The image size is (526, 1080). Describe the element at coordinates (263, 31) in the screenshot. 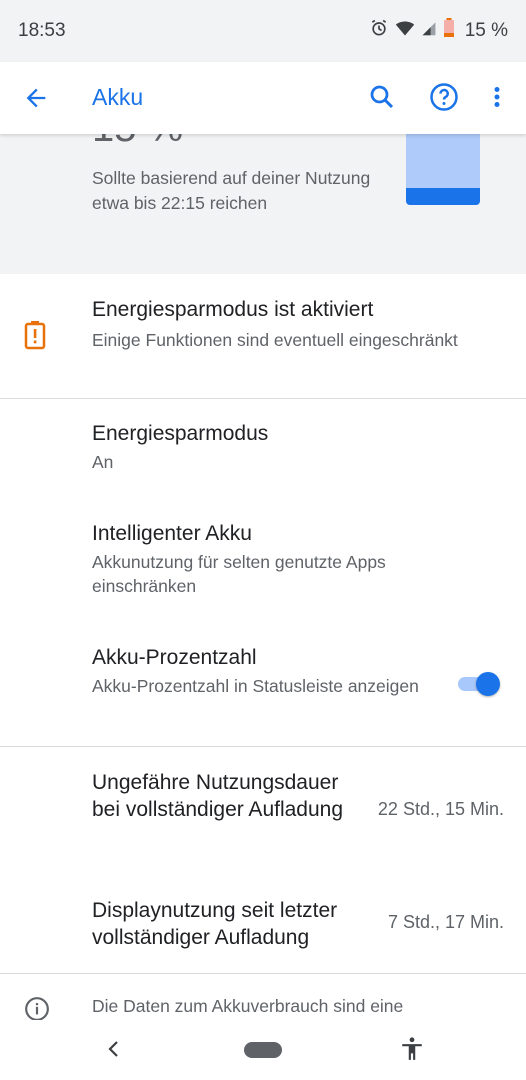

I see `status-bar: 18:53 15 %` at that location.